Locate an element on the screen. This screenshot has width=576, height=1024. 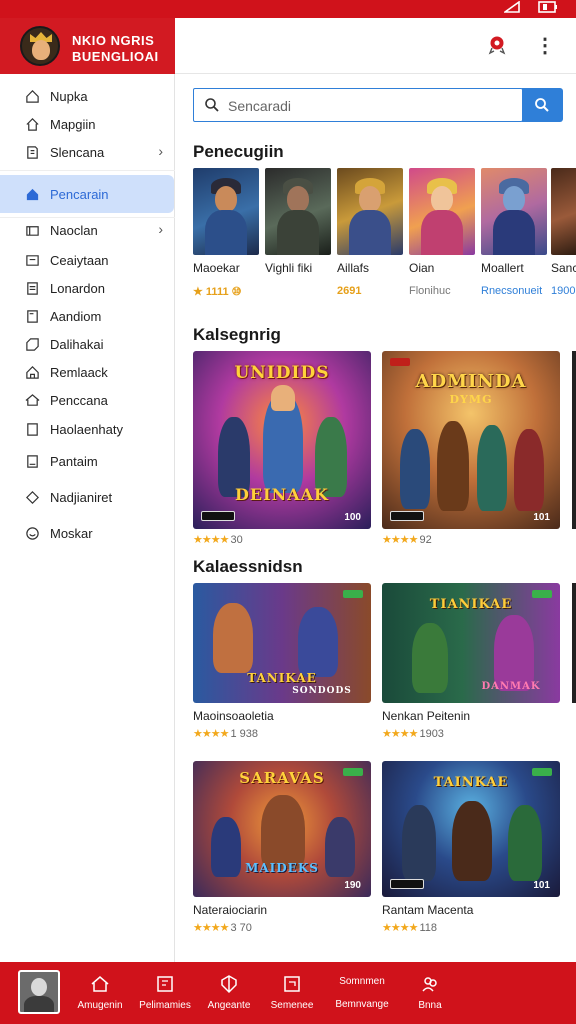
folder-icon is located at coordinates (32, 230).